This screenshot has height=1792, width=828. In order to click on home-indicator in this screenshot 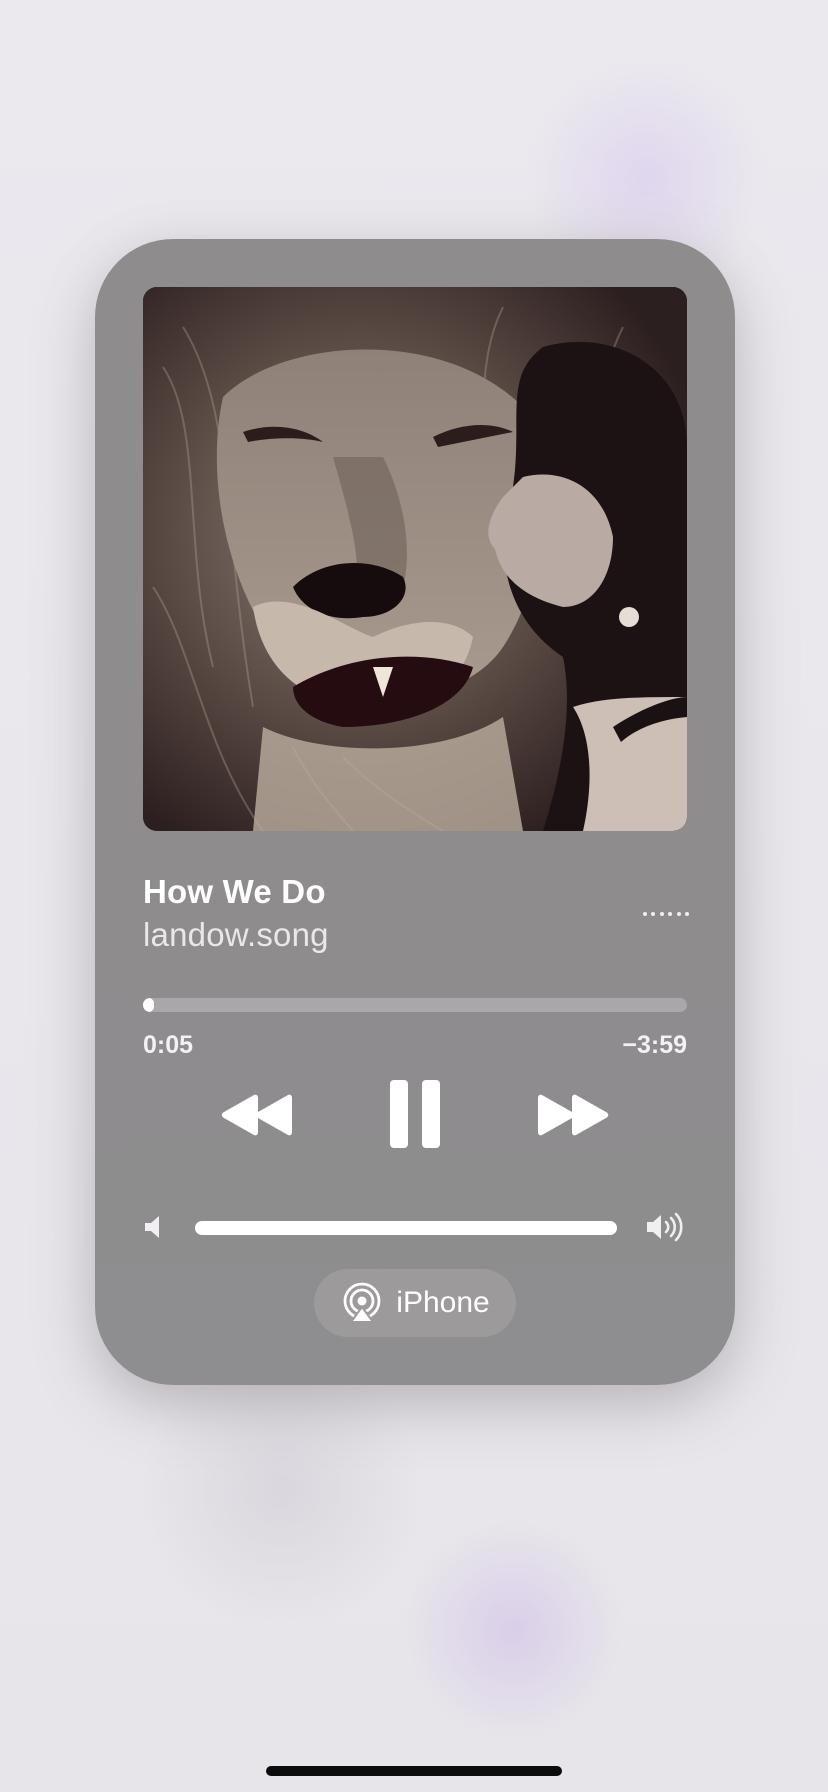, I will do `click(414, 1771)`.